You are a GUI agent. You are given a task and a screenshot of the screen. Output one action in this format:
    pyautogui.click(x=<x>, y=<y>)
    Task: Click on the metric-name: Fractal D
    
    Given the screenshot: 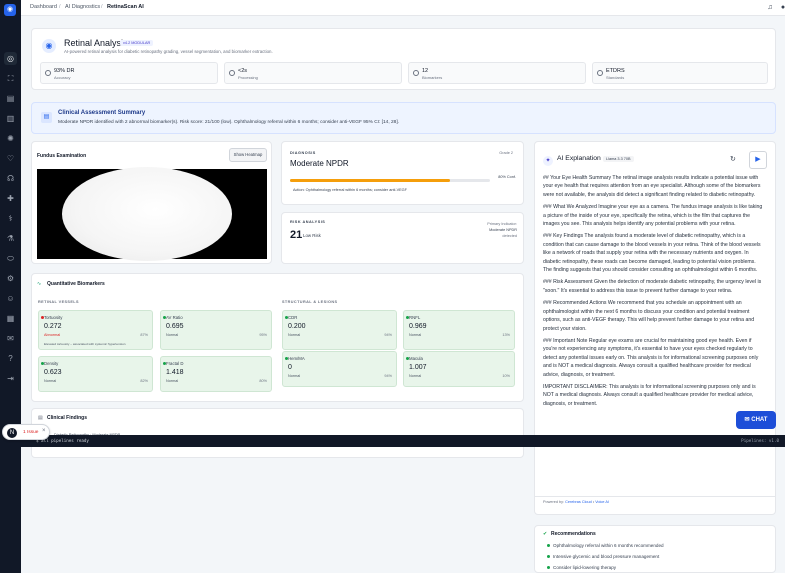 What is the action you would take?
    pyautogui.click(x=175, y=363)
    